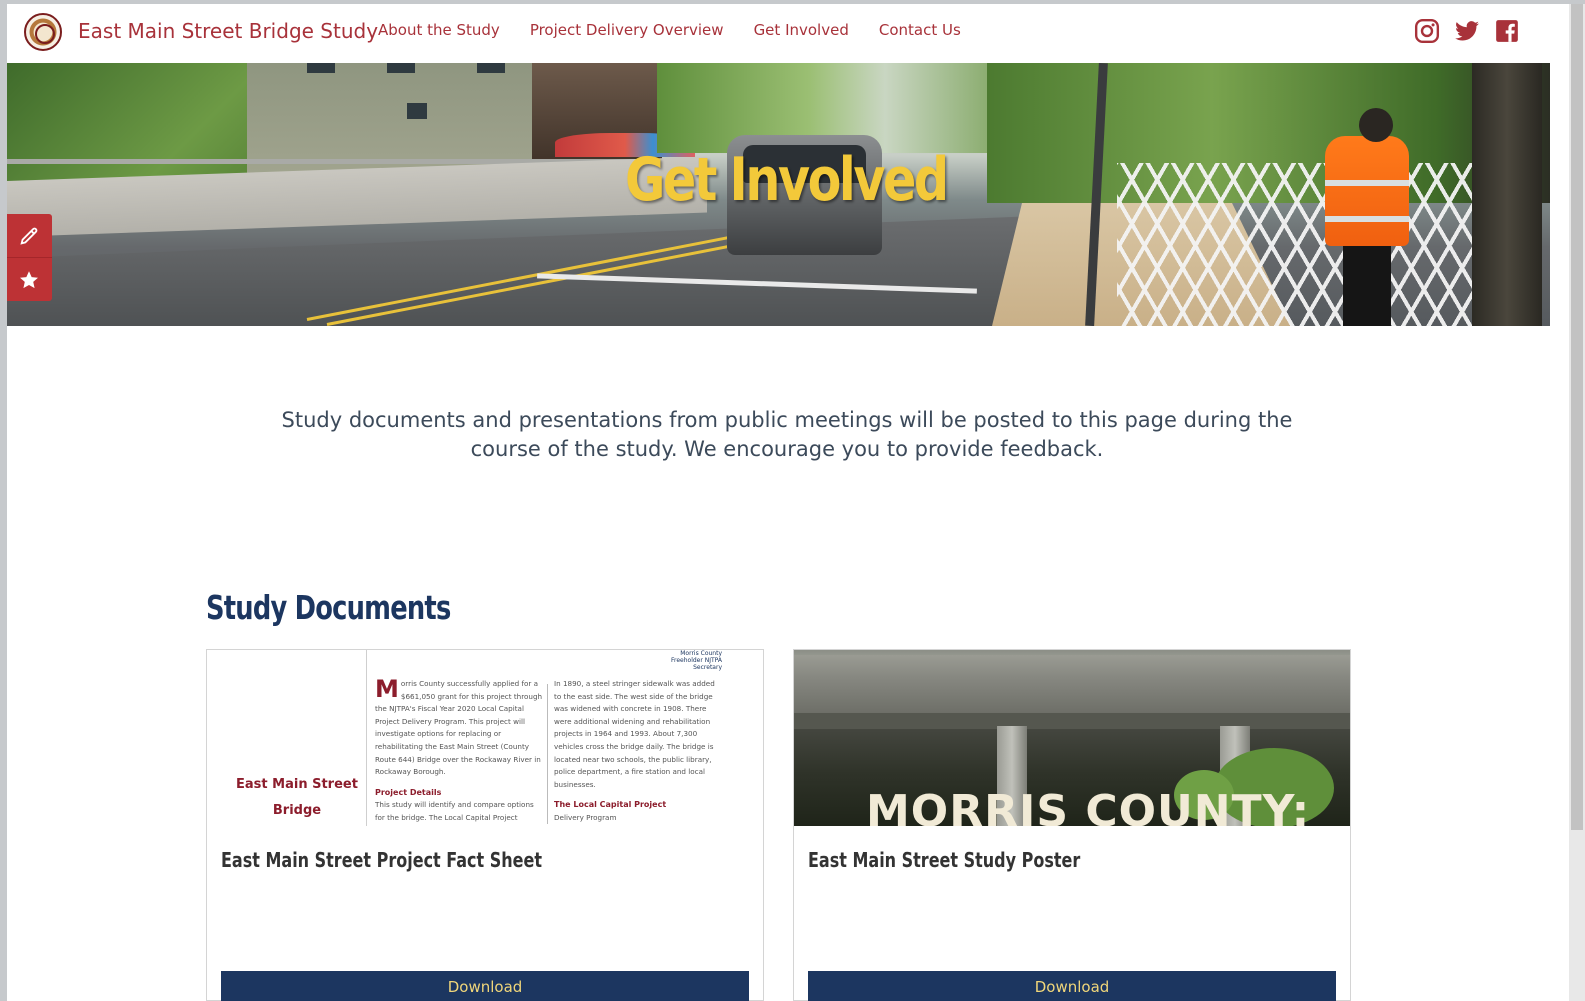  I want to click on star-icon, so click(29, 280).